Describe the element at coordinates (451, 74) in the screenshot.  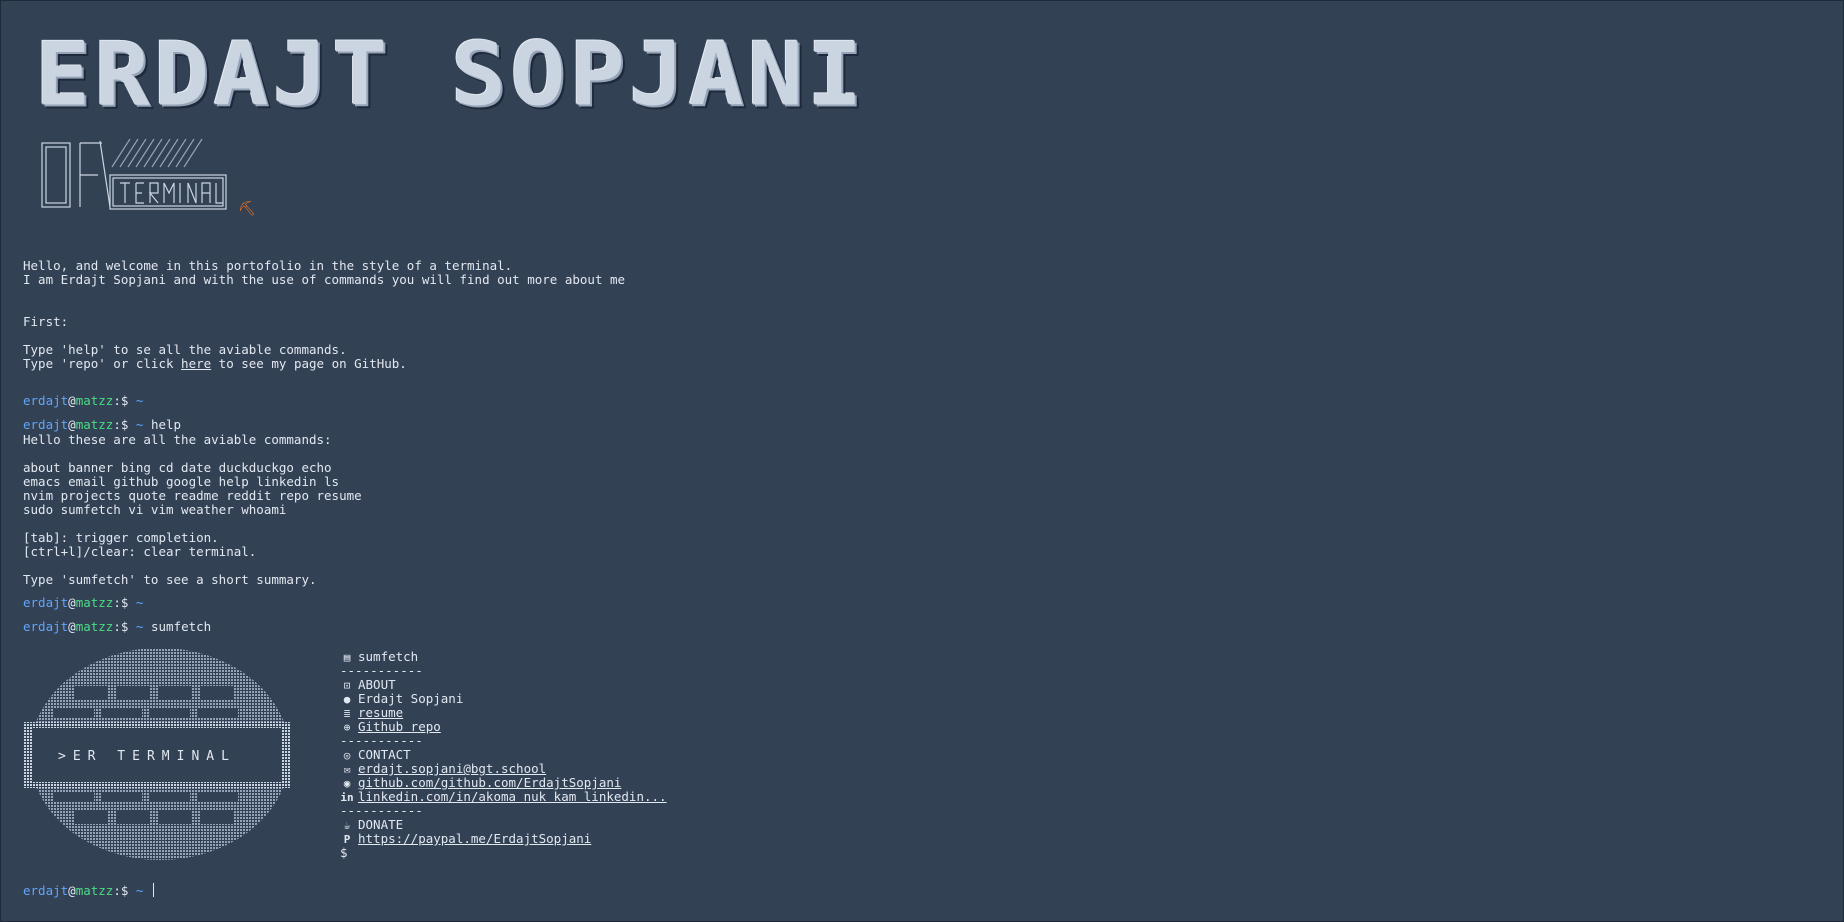
I see `banner-title: ERDAJT SOPJANI` at that location.